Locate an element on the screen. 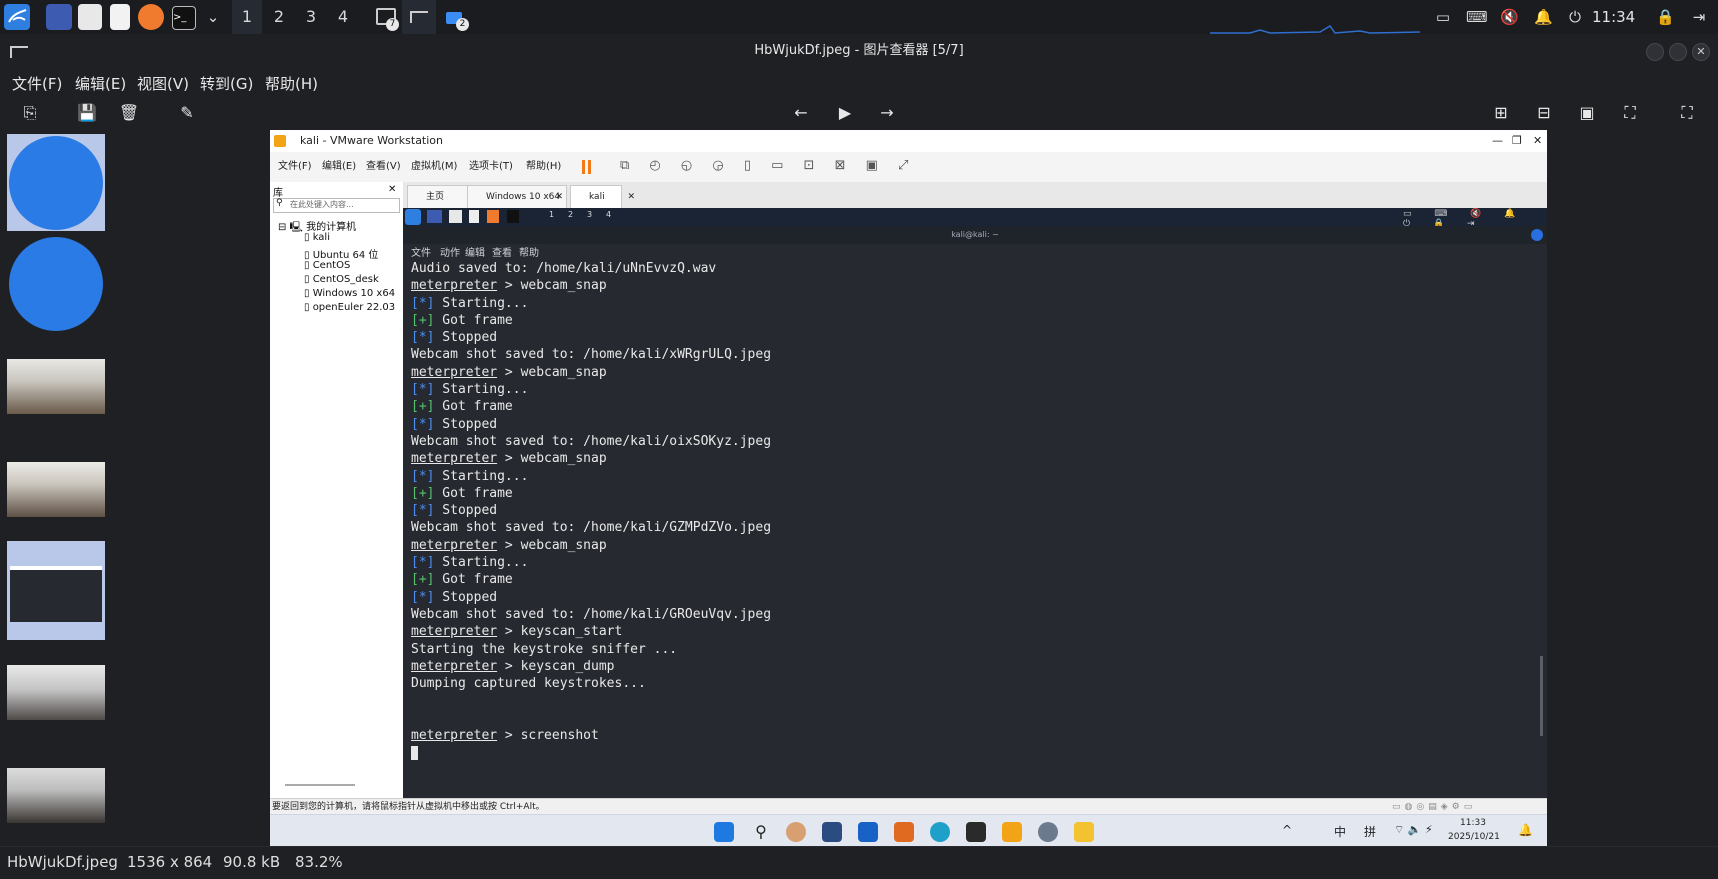 Image resolution: width=1718 pixels, height=879 pixels. taskbar-window-button-b is located at coordinates (419, 18).